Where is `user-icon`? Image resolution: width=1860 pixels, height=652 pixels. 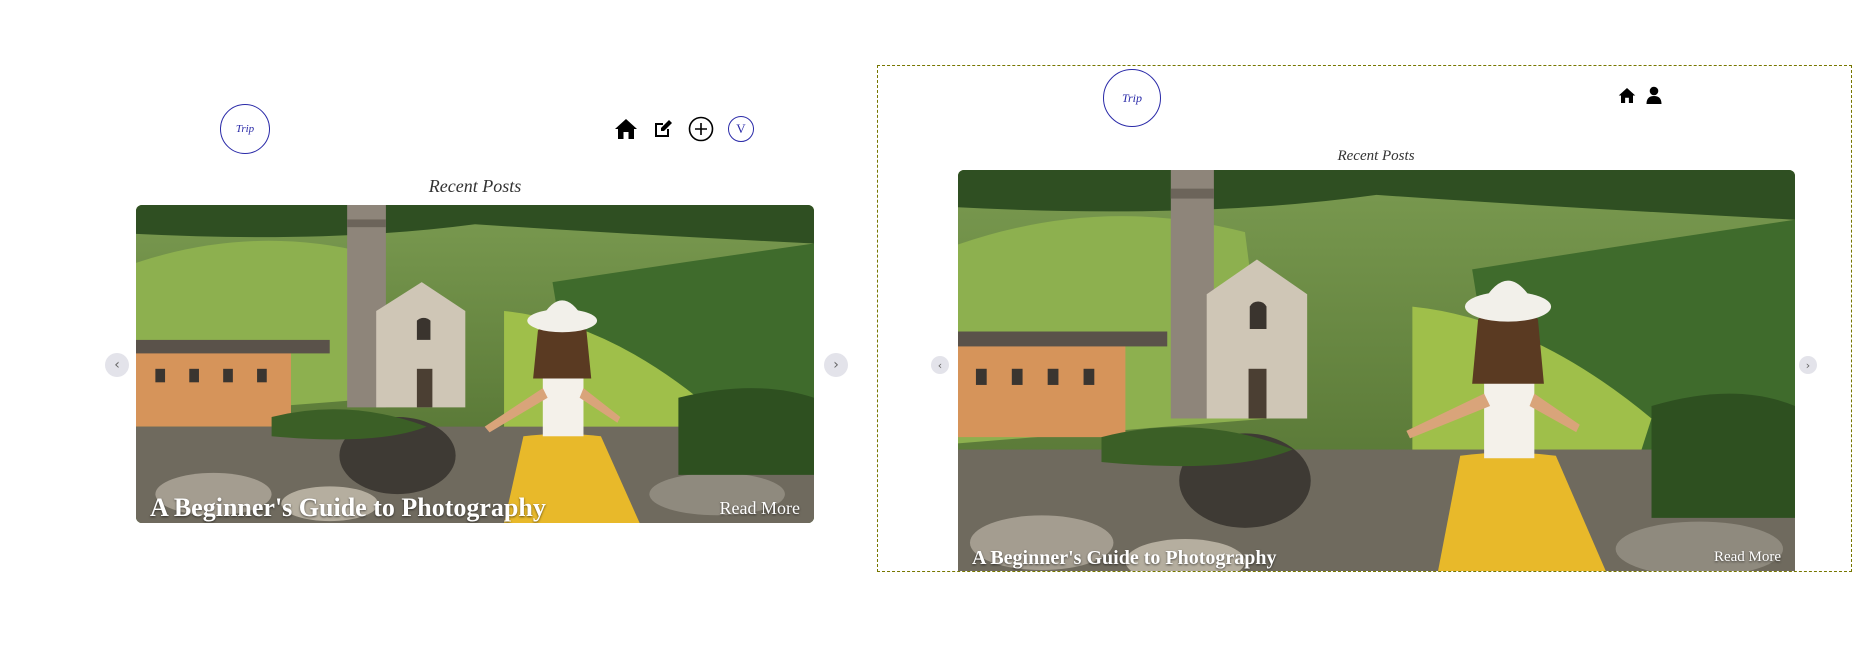
user-icon is located at coordinates (1654, 95).